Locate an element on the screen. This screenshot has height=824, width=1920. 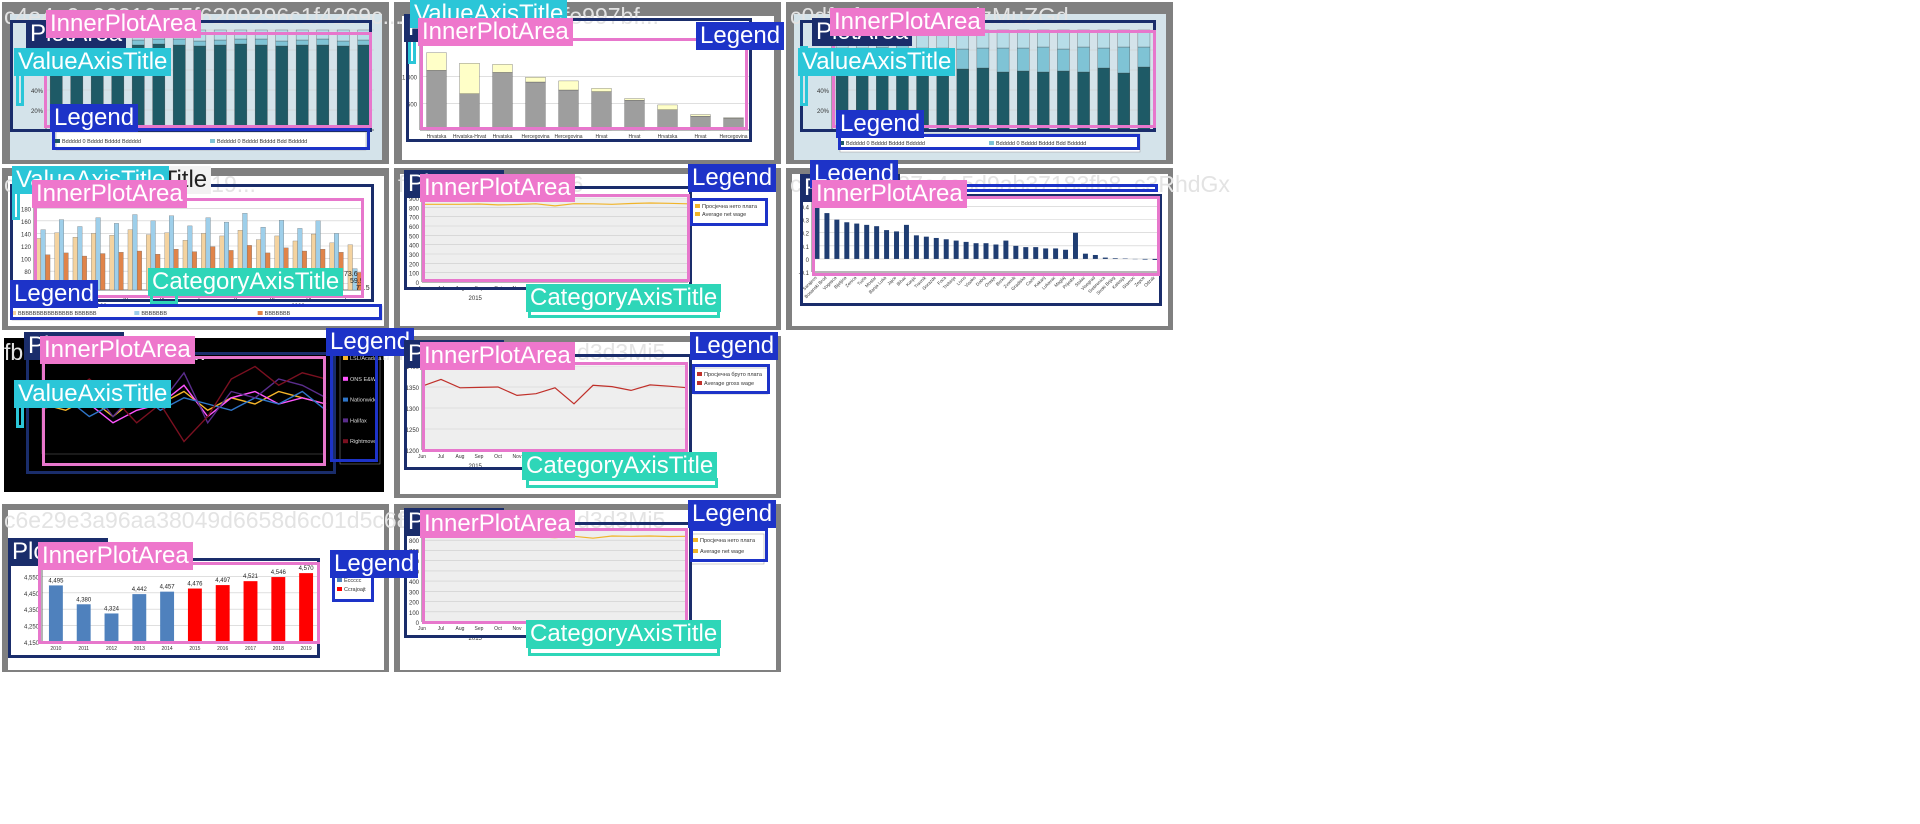
x-tick-label: 2011 is located at coordinates (83, 649).